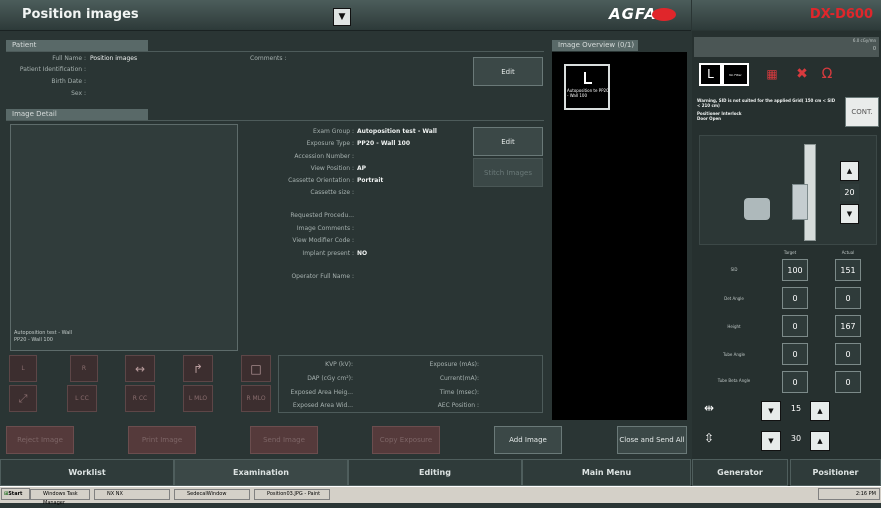 This screenshot has width=881, height=508. I want to click on image-overview-header: Image Overview (0/1), so click(595, 45).